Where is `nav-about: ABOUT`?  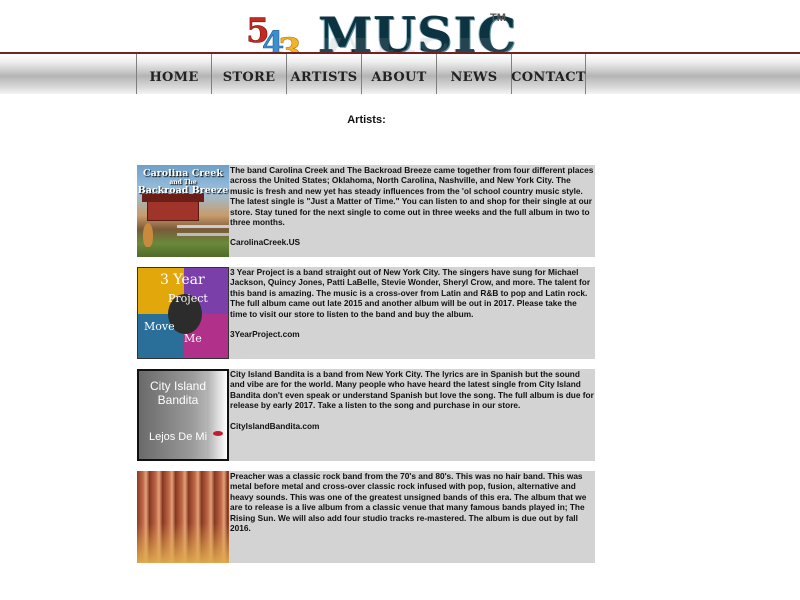
nav-about: ABOUT is located at coordinates (398, 74).